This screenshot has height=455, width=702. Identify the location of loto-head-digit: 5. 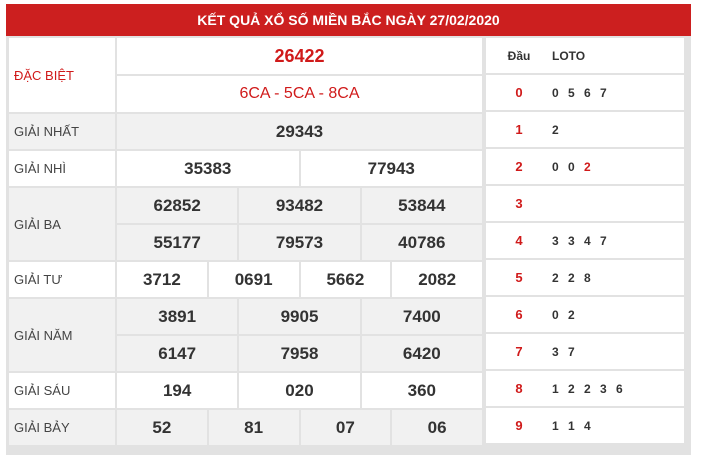
(519, 277).